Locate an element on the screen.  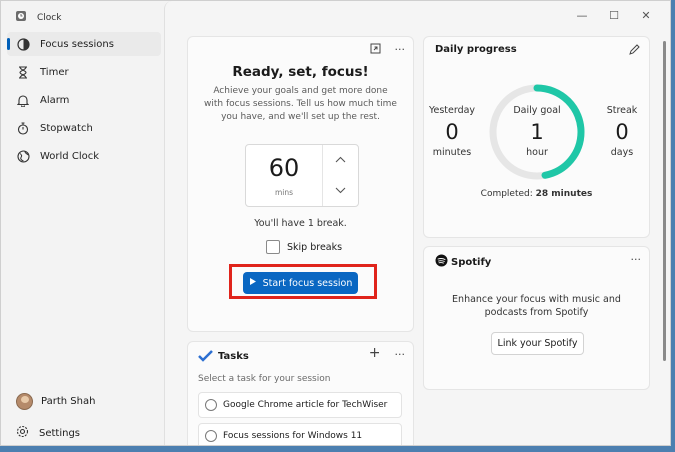
daily-goal-value: 1 is located at coordinates (537, 132).